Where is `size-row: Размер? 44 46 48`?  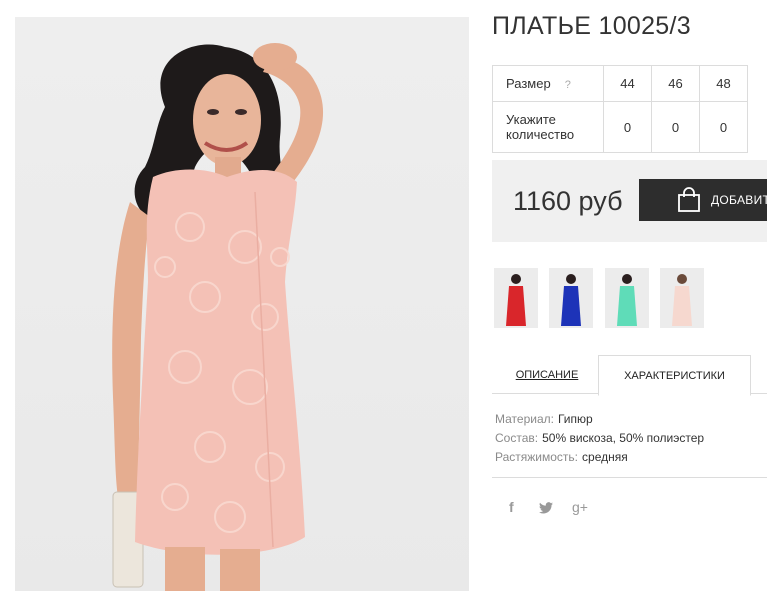
size-row: Размер? 44 46 48 is located at coordinates (620, 83).